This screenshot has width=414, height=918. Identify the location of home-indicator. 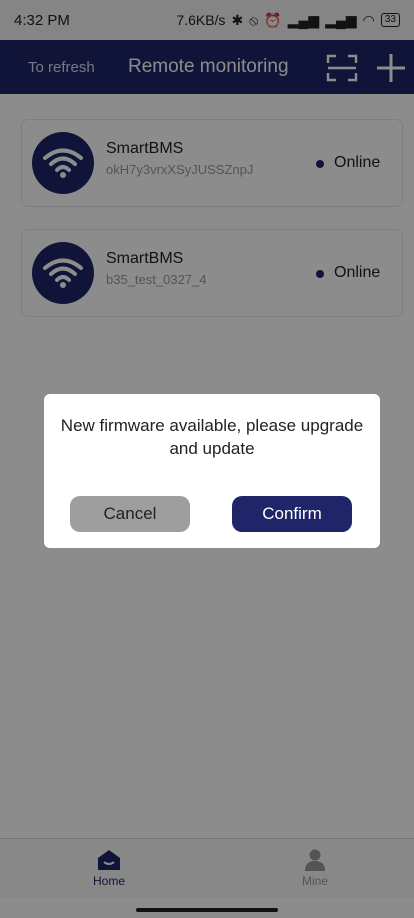
(207, 910).